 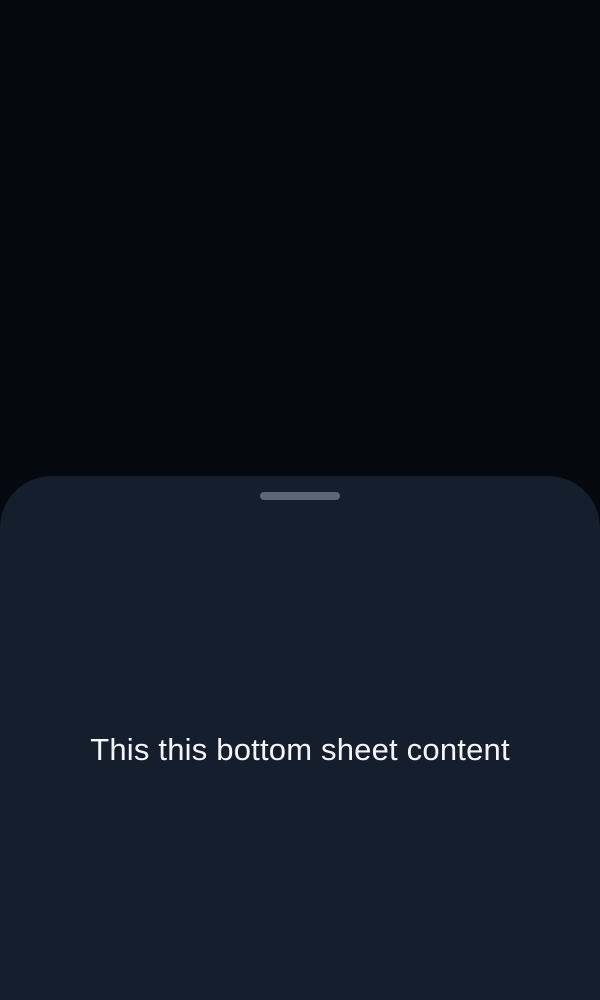 I want to click on drag-handle, so click(x=300, y=496).